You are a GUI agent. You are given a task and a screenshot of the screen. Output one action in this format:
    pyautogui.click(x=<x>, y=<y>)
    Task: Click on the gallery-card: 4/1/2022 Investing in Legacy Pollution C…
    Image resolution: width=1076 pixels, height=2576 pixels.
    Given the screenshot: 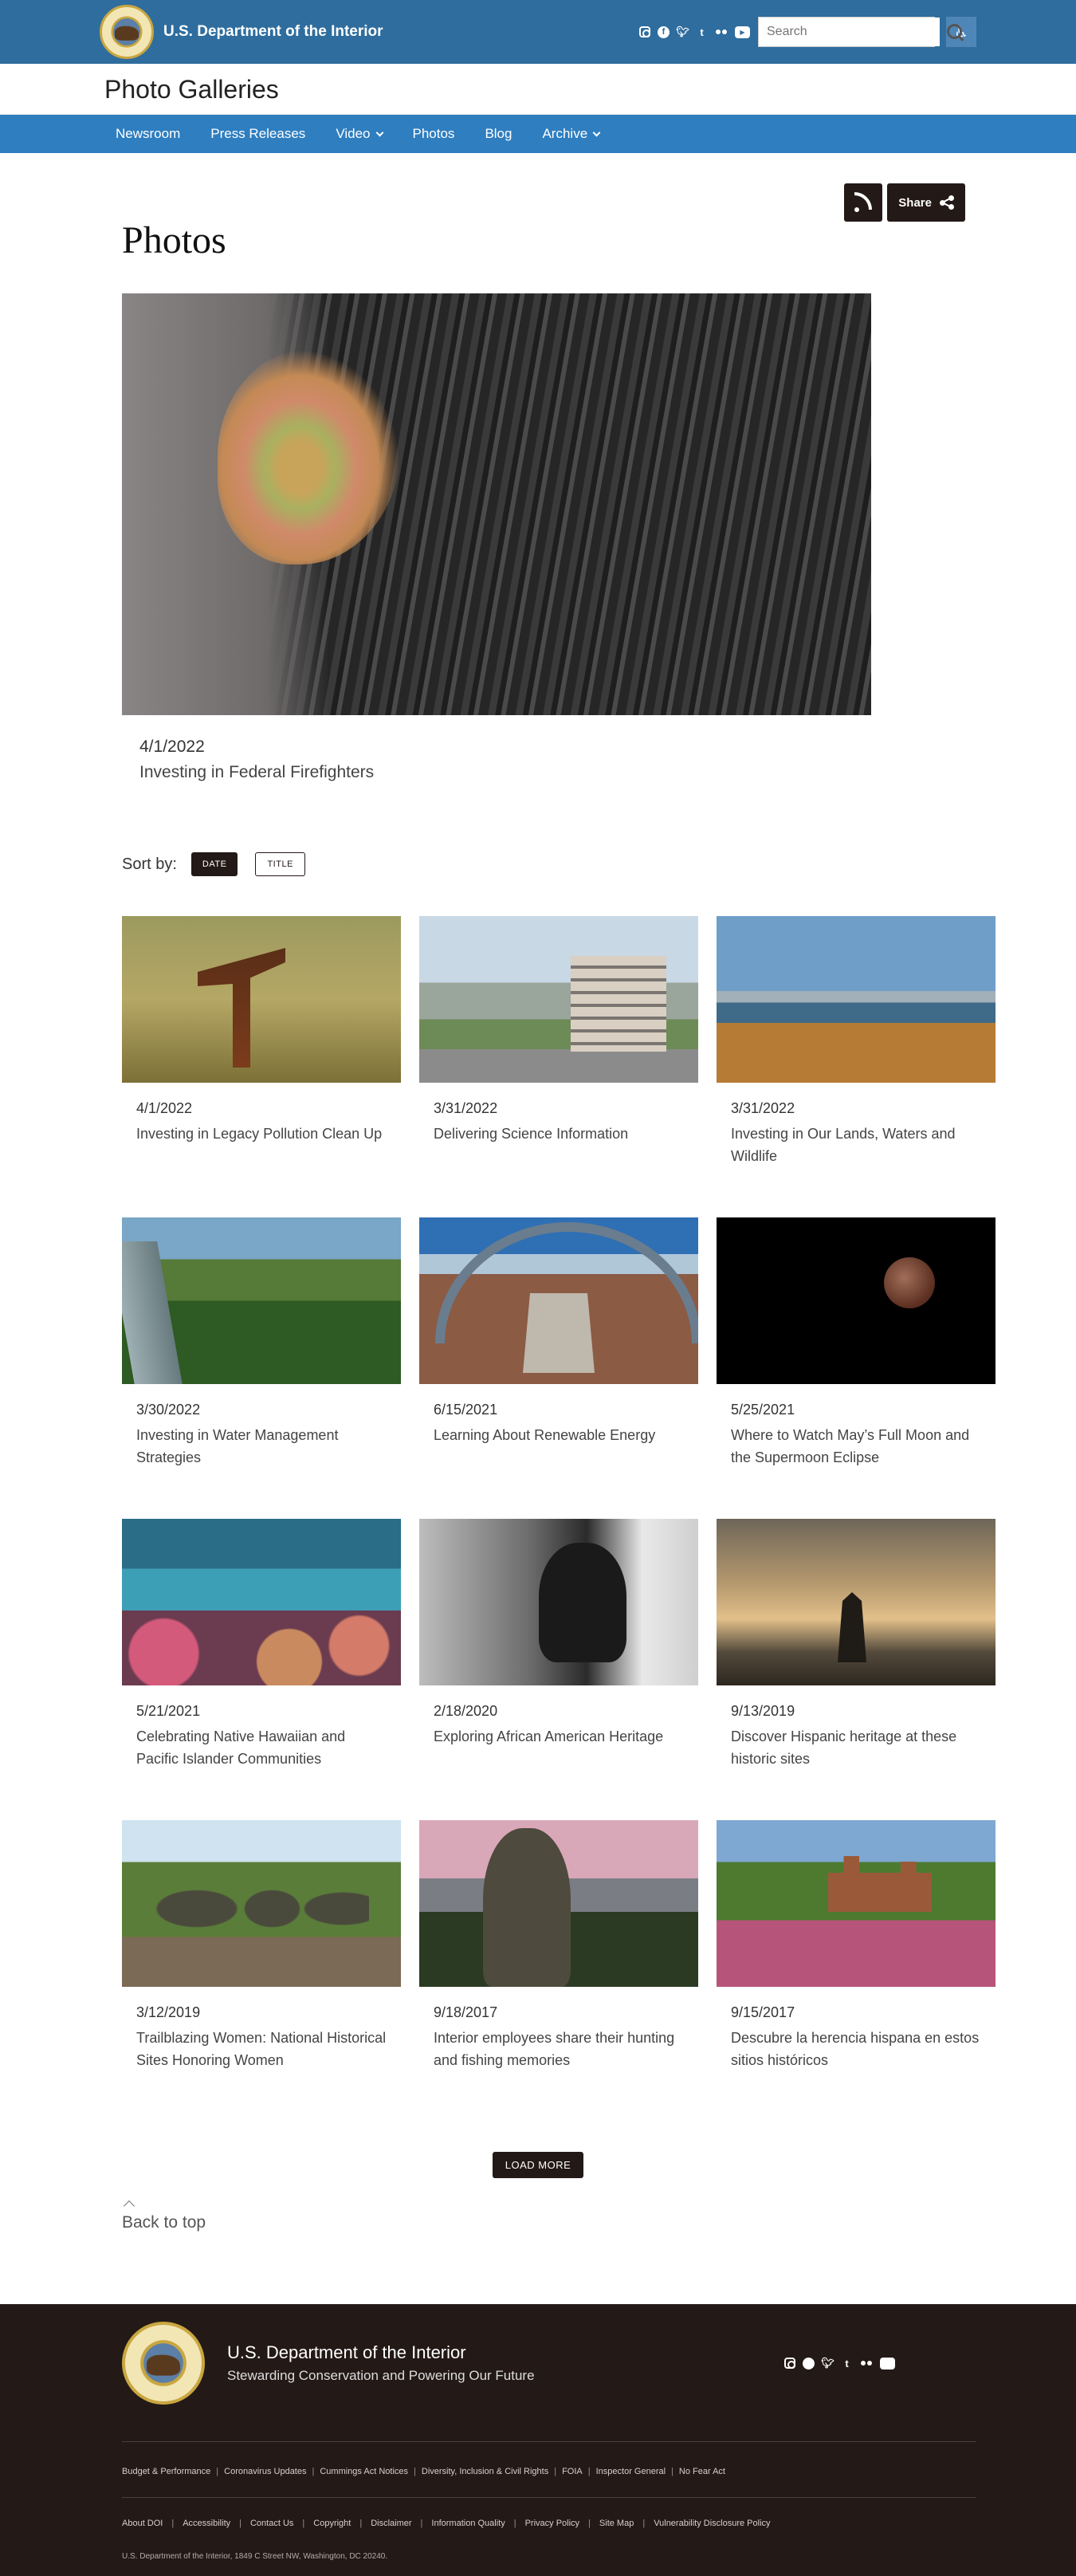 What is the action you would take?
    pyautogui.click(x=261, y=1067)
    